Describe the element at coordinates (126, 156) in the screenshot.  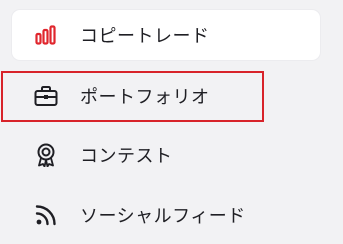
I see `sidebar-item-label: コンテスト` at that location.